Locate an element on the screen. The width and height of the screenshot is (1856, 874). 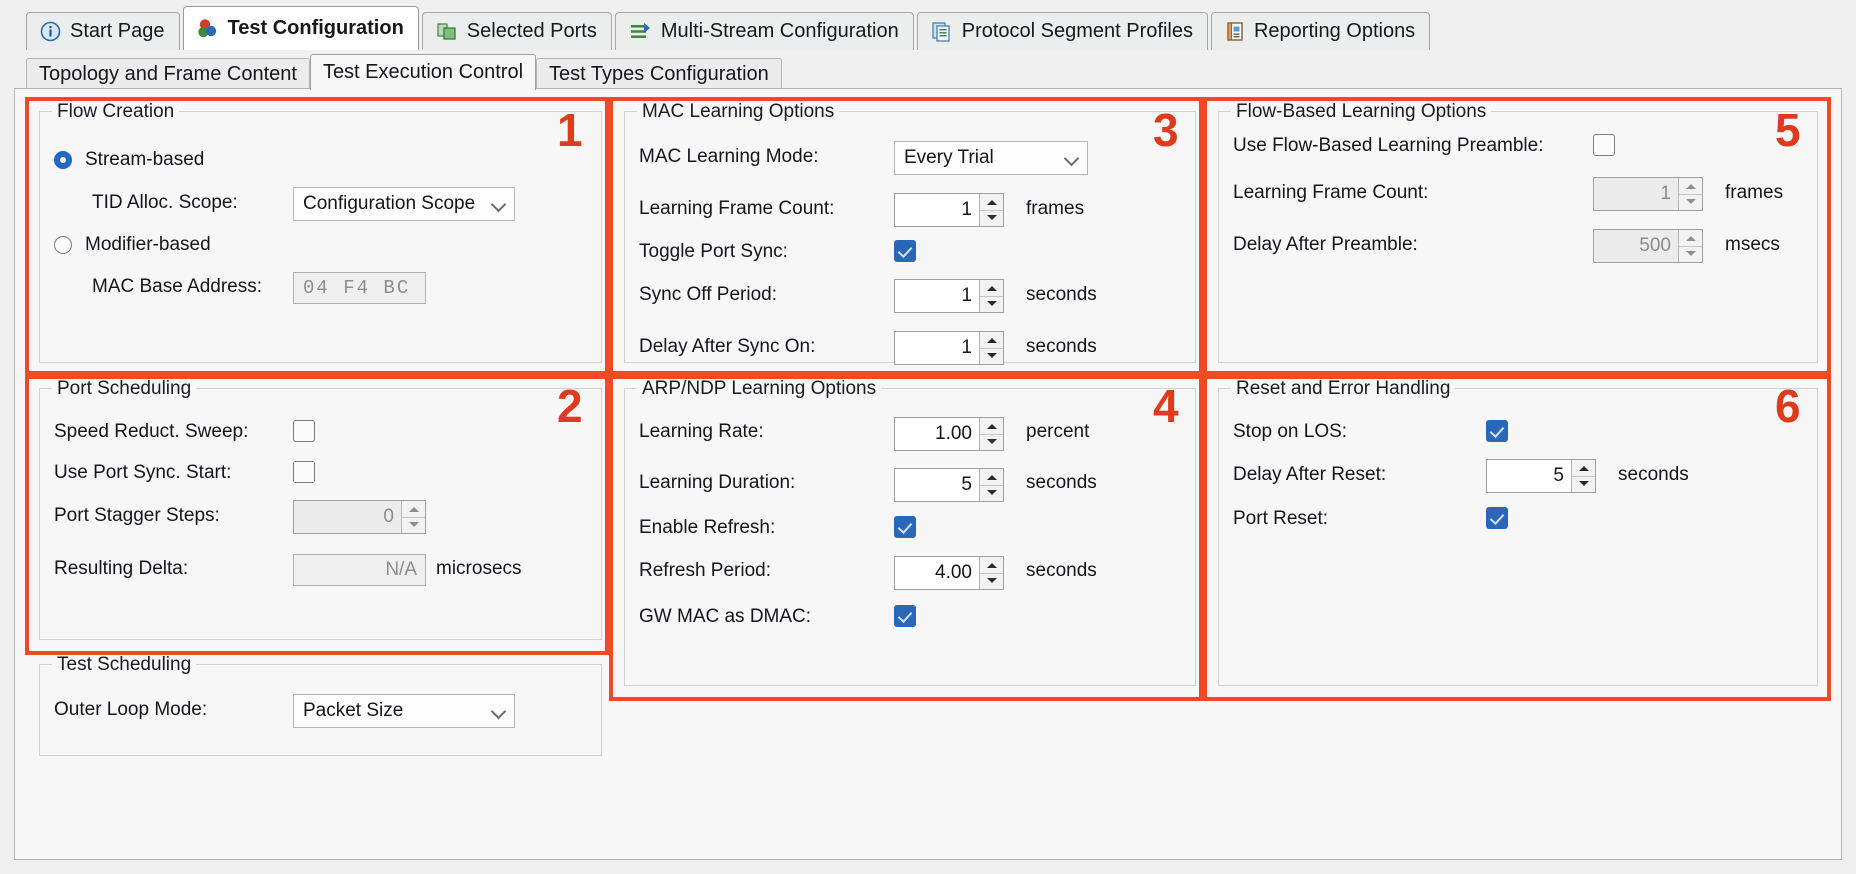
annotation-number-2: 2 is located at coordinates (570, 406).